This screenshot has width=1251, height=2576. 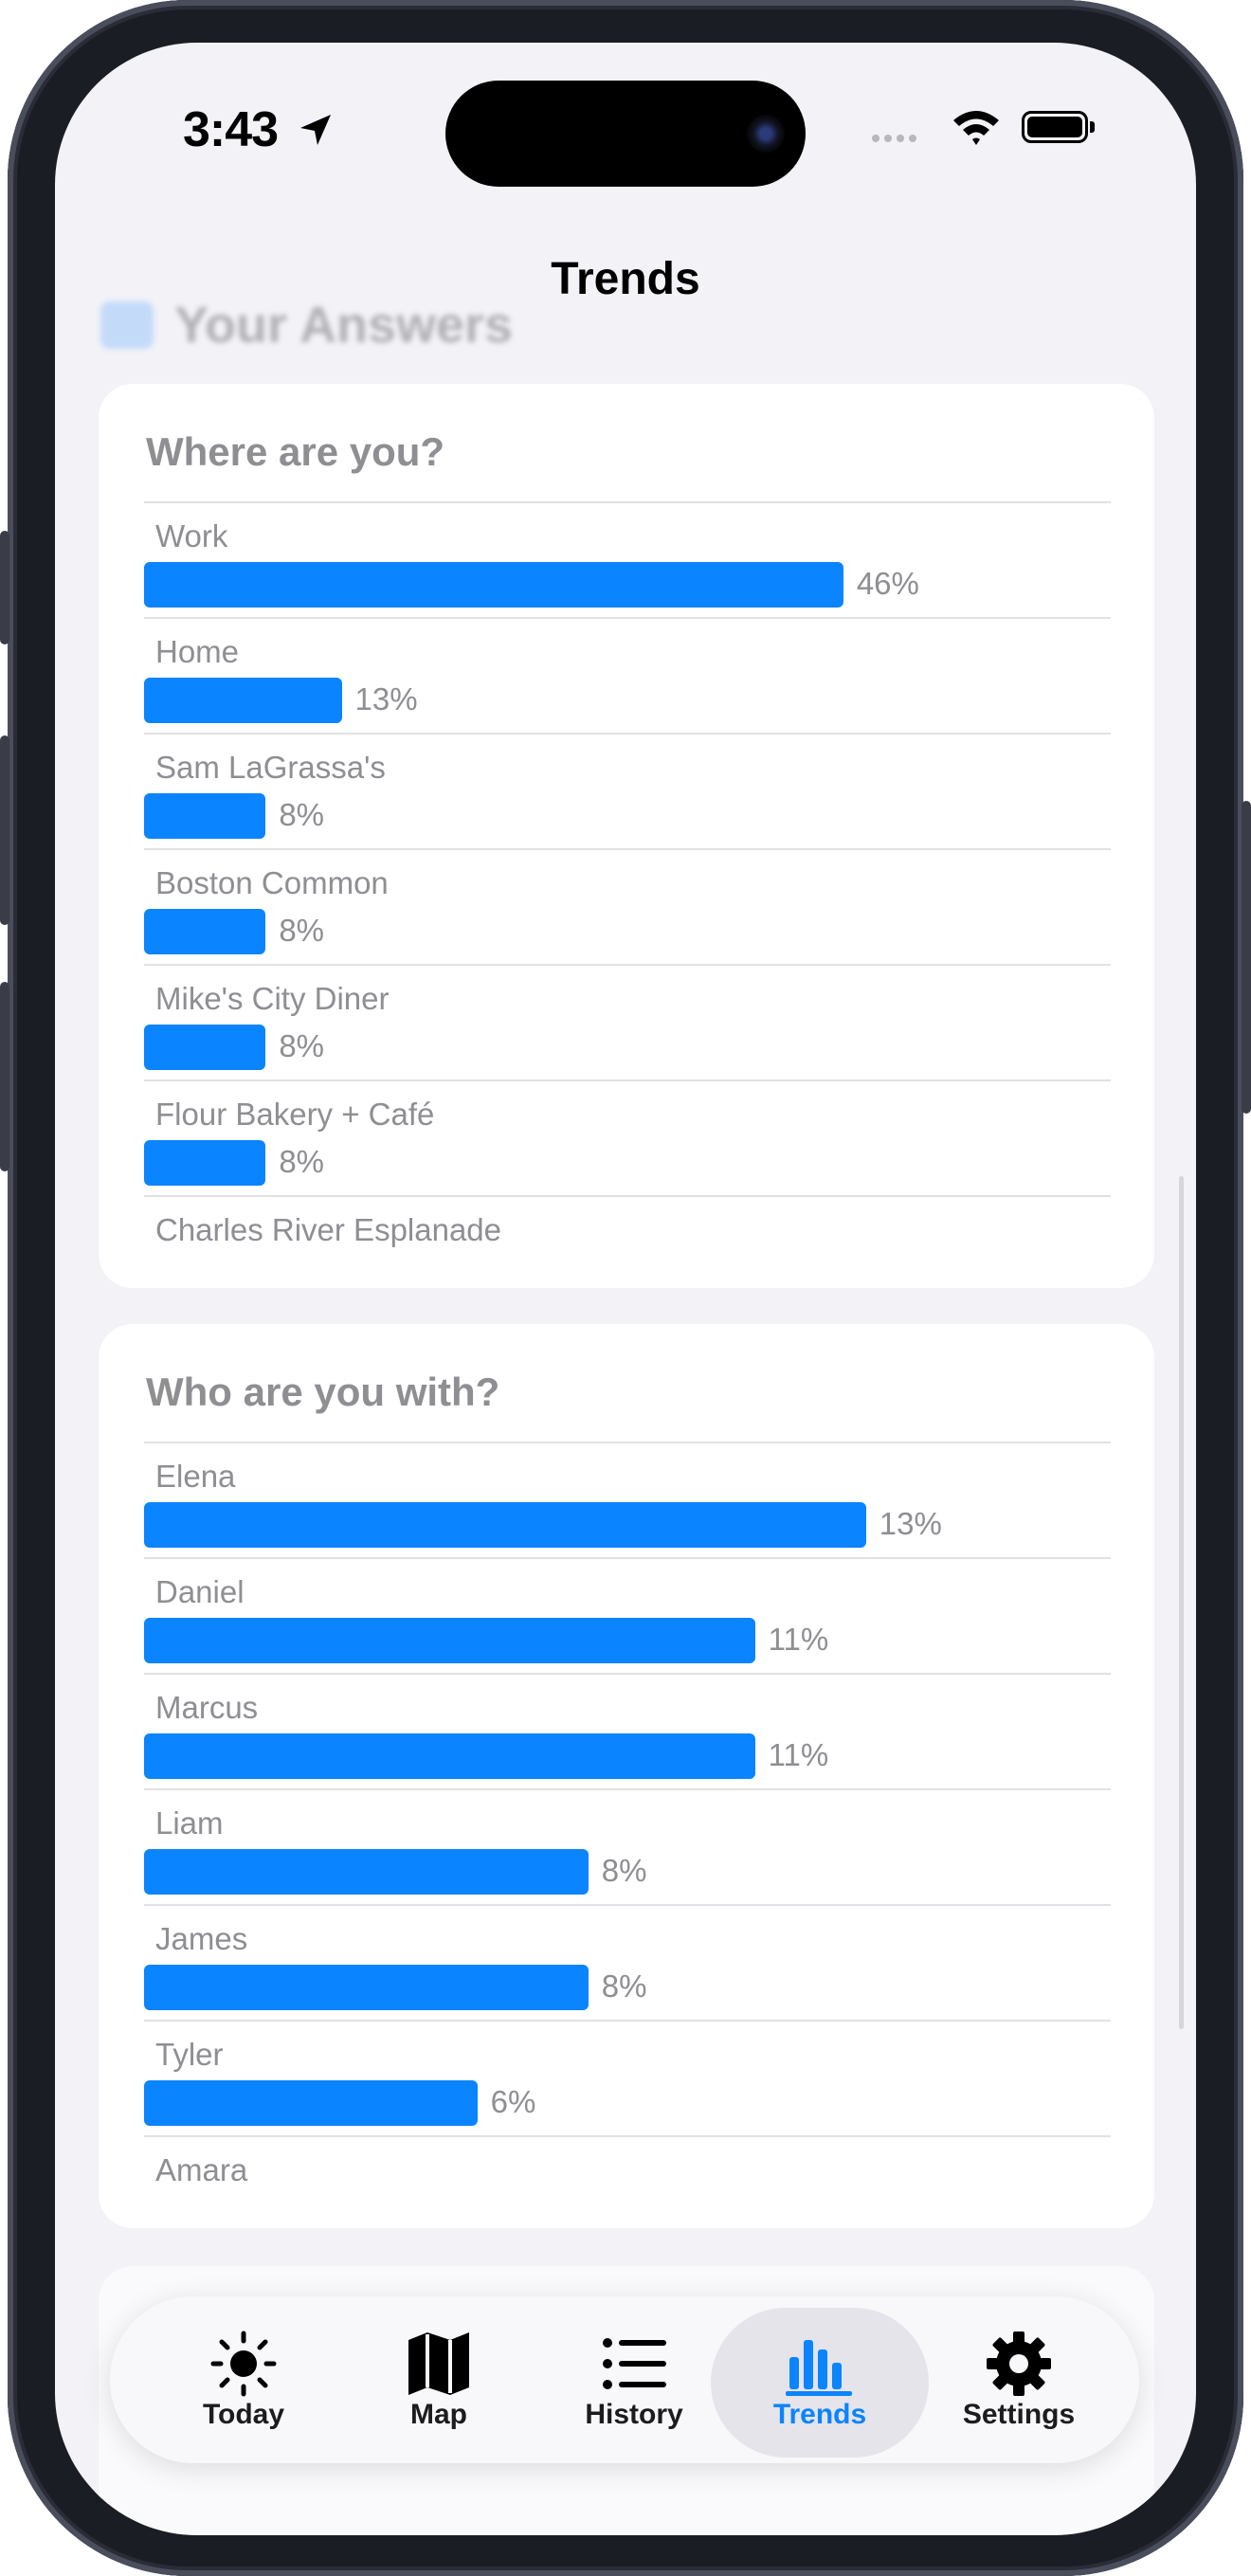 I want to click on volume-up-button, so click(x=5, y=830).